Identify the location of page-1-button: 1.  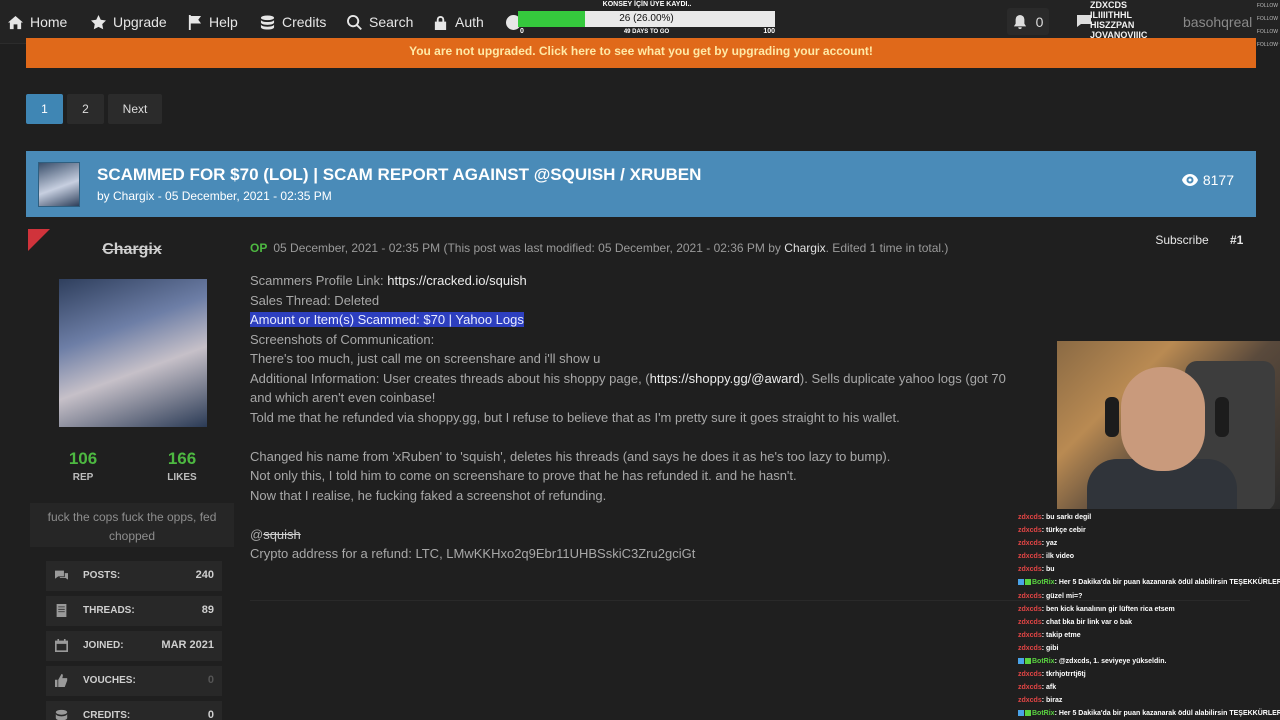
(44, 109).